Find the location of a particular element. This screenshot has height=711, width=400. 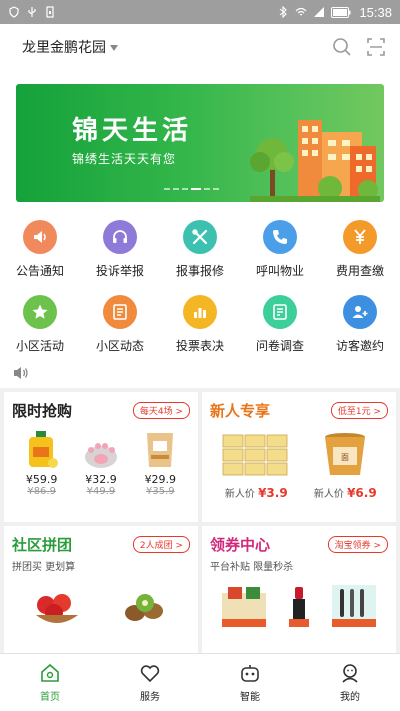

usb-icon is located at coordinates (32, 12).